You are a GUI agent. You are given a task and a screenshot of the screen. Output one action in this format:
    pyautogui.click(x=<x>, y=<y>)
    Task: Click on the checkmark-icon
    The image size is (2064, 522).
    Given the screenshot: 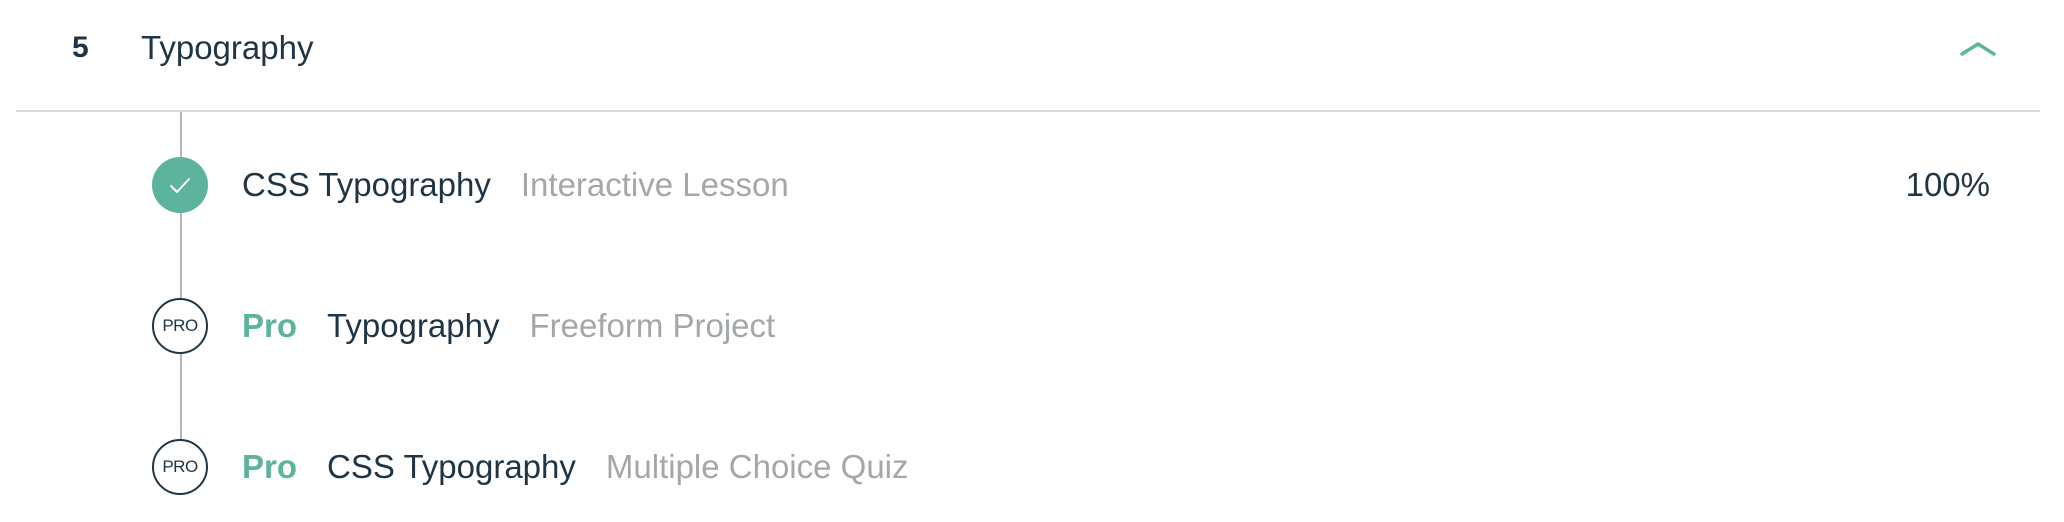 What is the action you would take?
    pyautogui.click(x=180, y=185)
    